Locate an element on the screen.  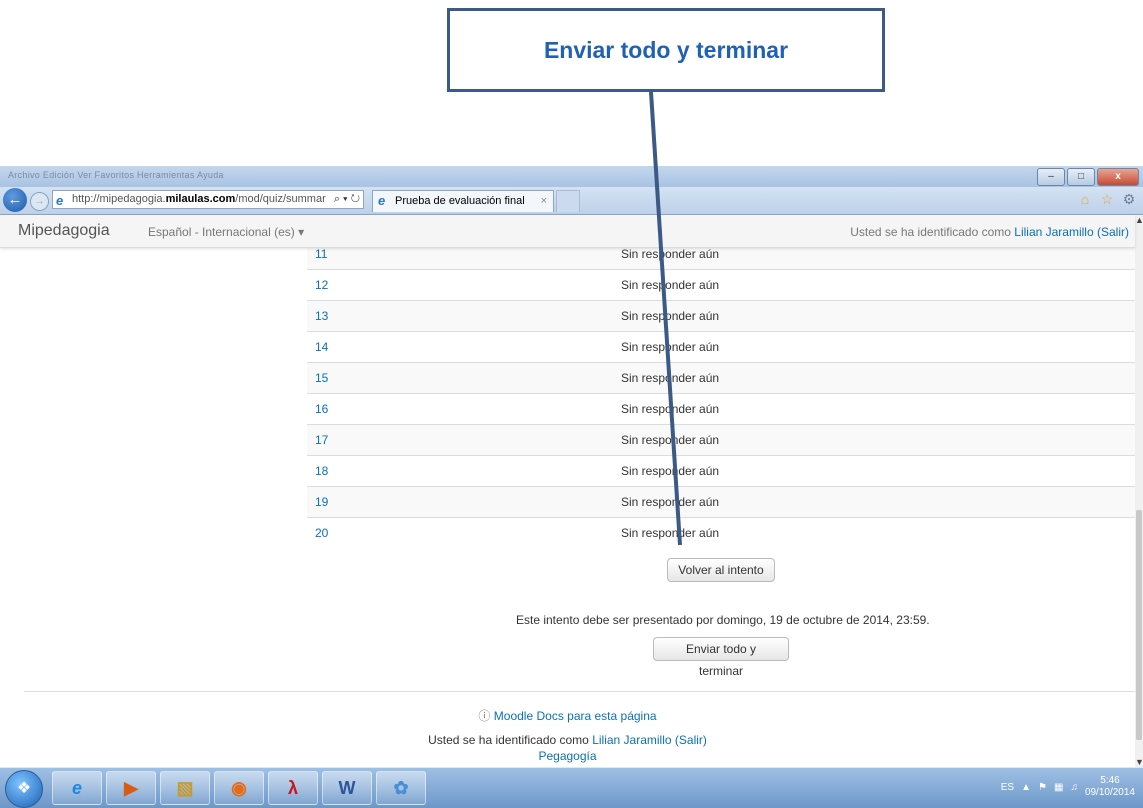
annotation-callout-text: Enviar todo y terminar is located at coordinates (666, 49).